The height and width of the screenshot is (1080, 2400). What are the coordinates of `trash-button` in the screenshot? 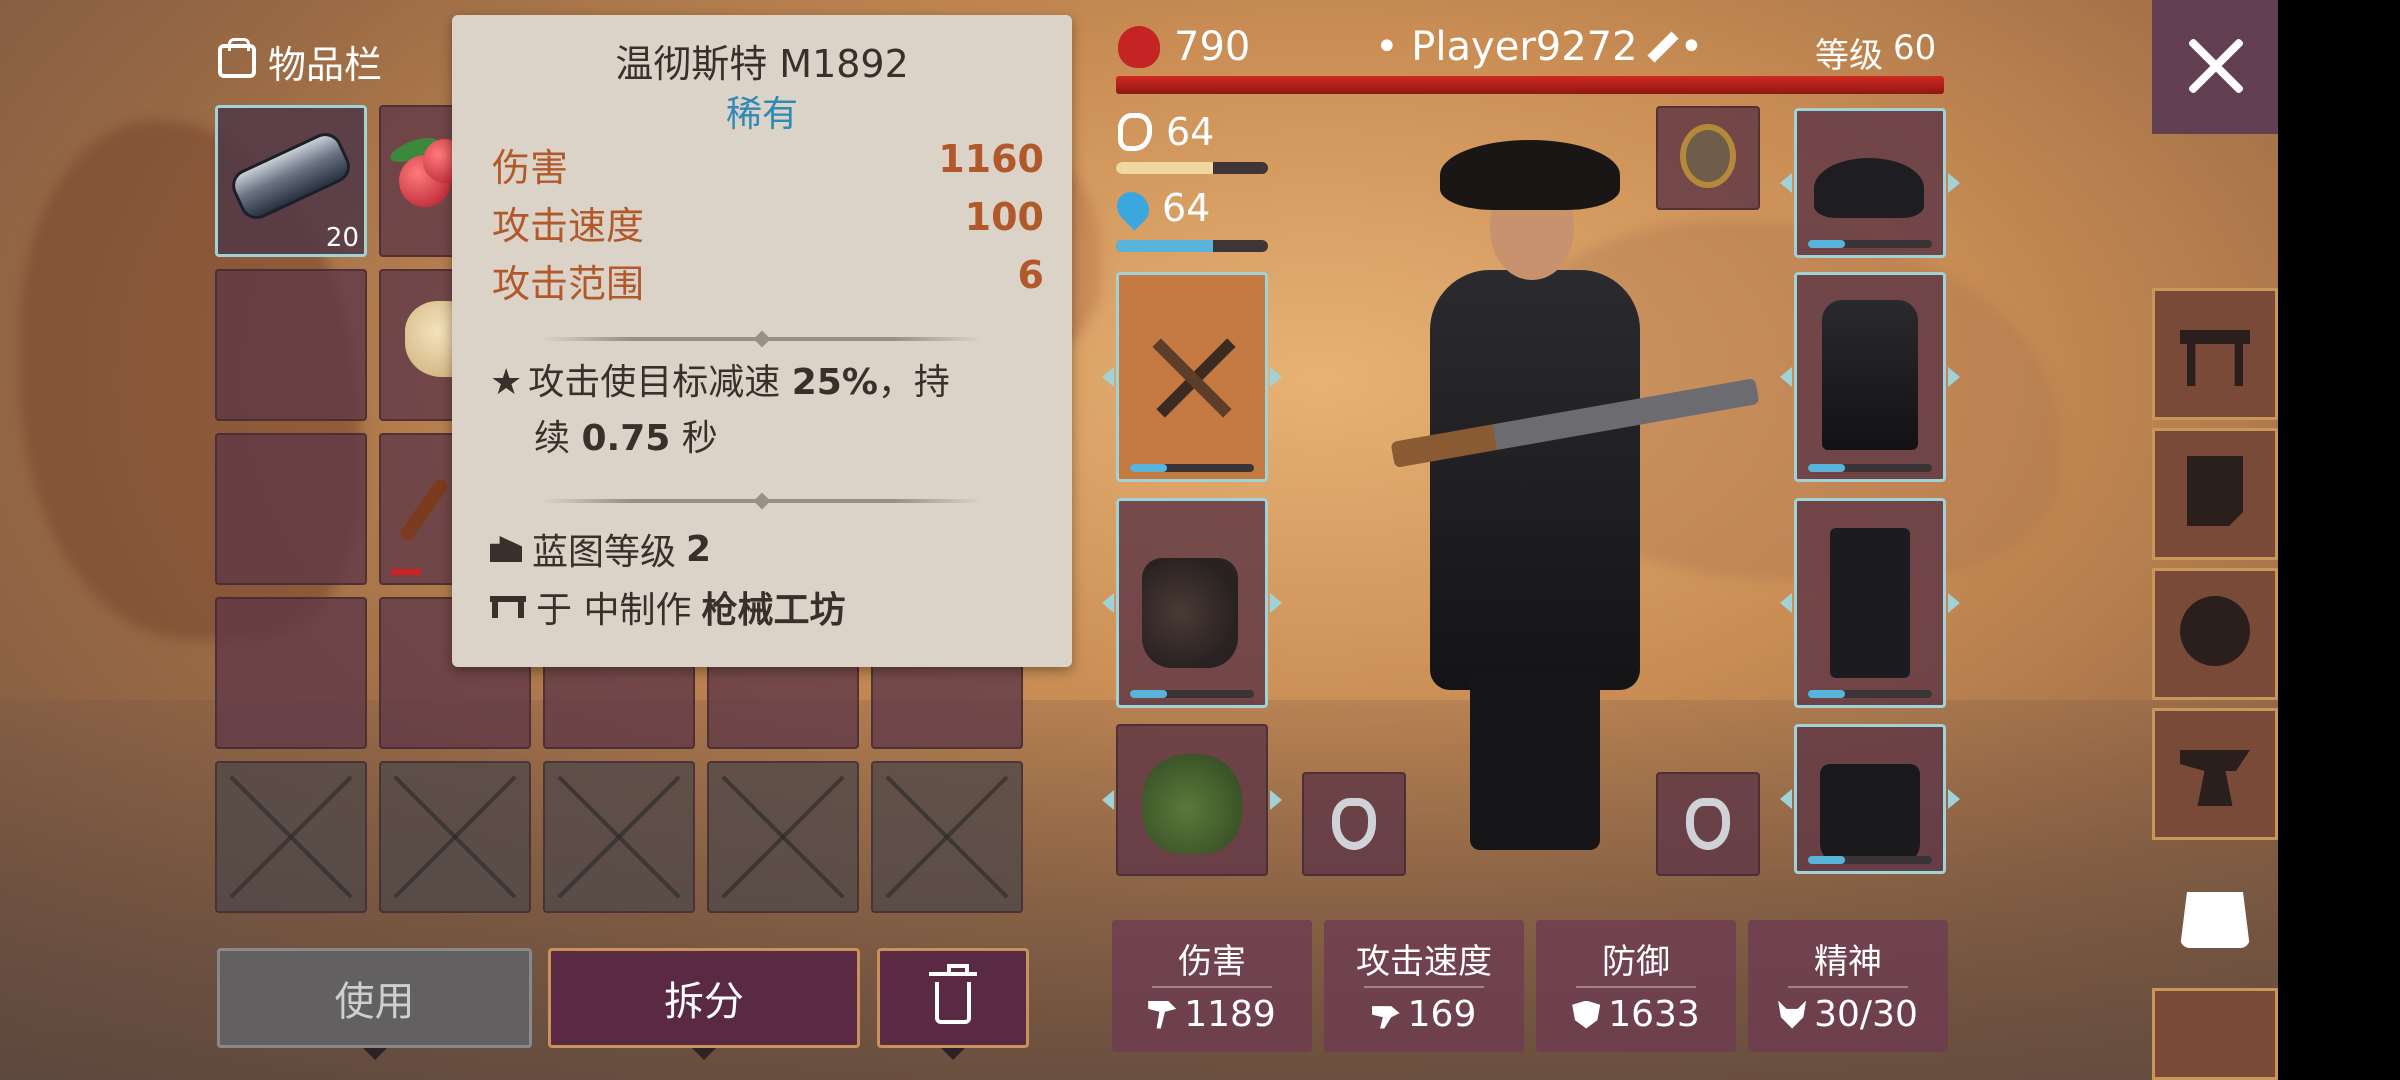 It's located at (953, 998).